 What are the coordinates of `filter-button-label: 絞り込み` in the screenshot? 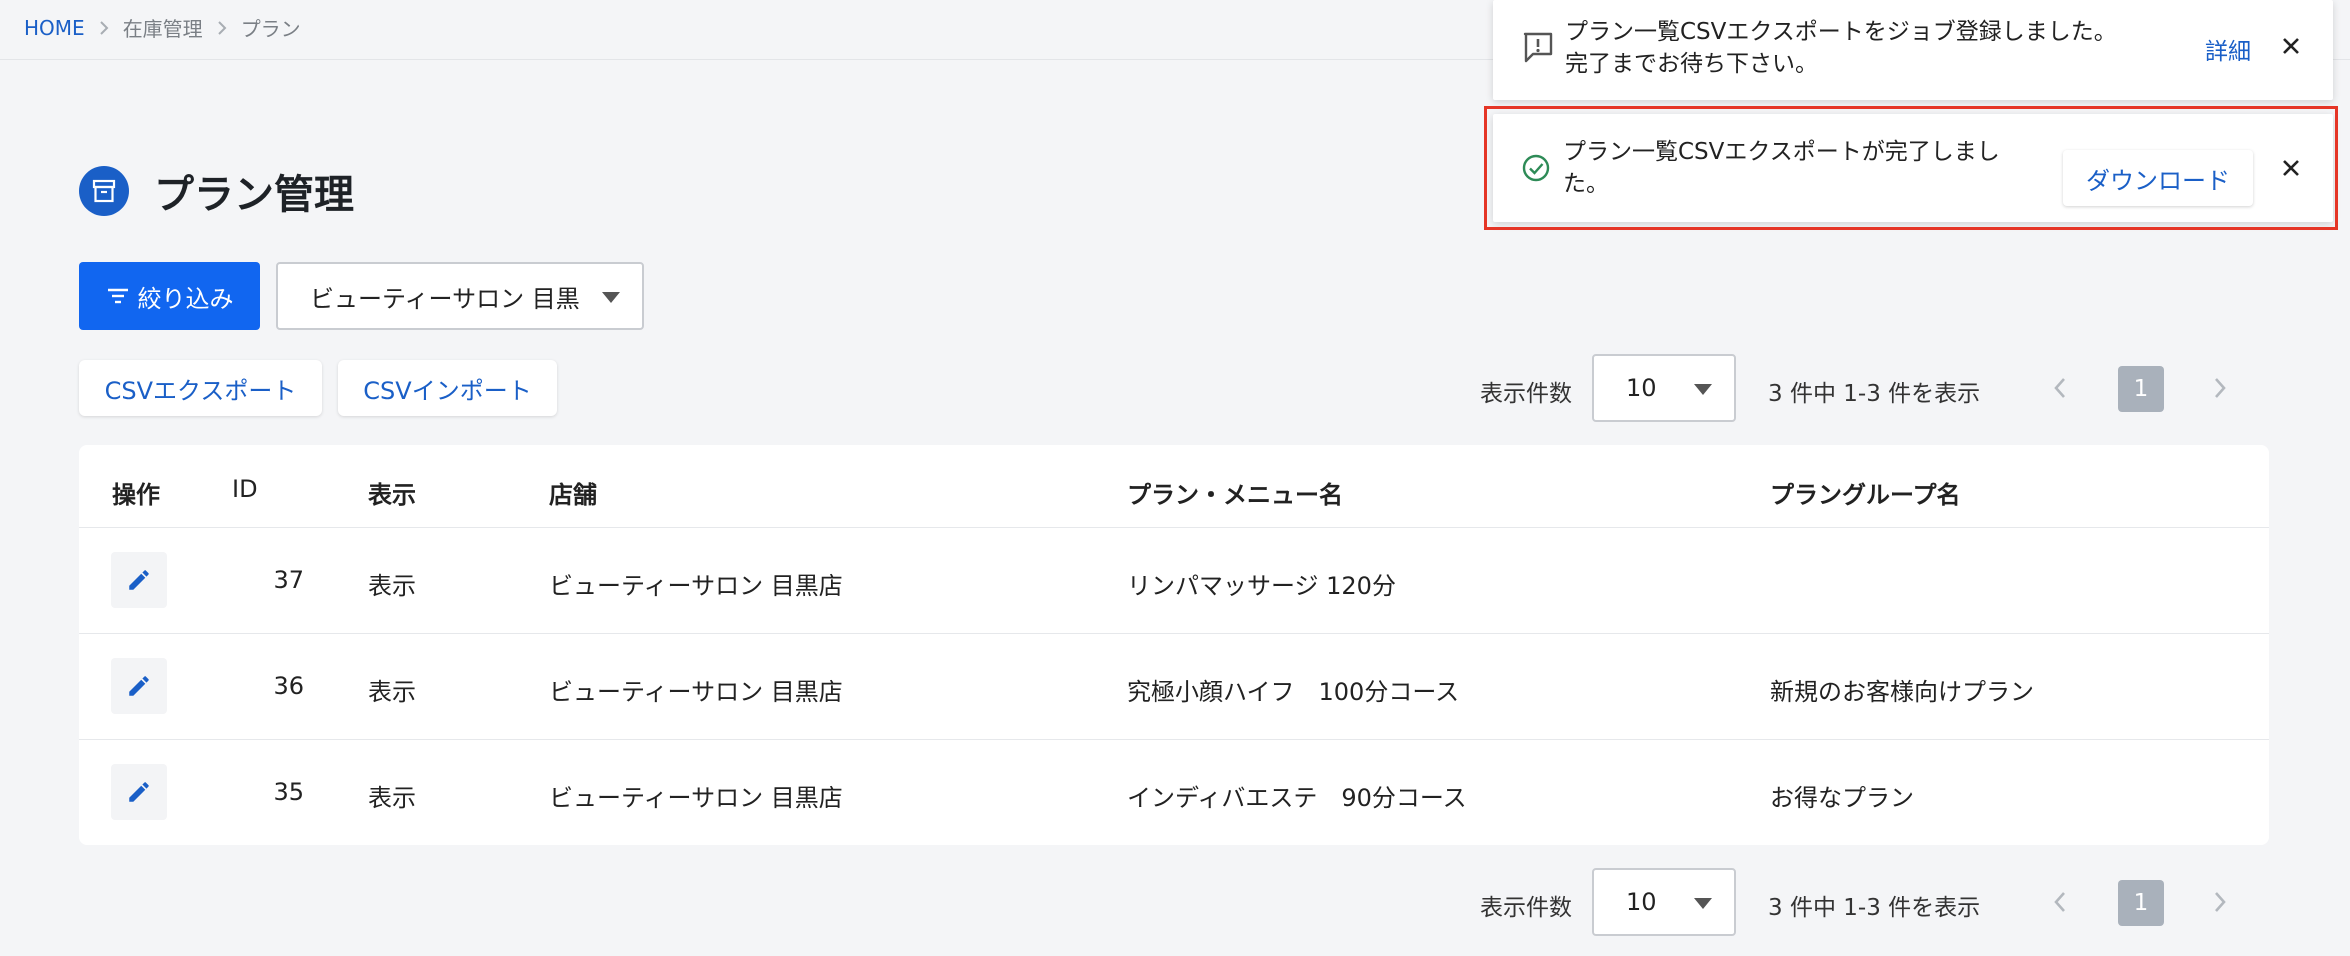 It's located at (185, 298).